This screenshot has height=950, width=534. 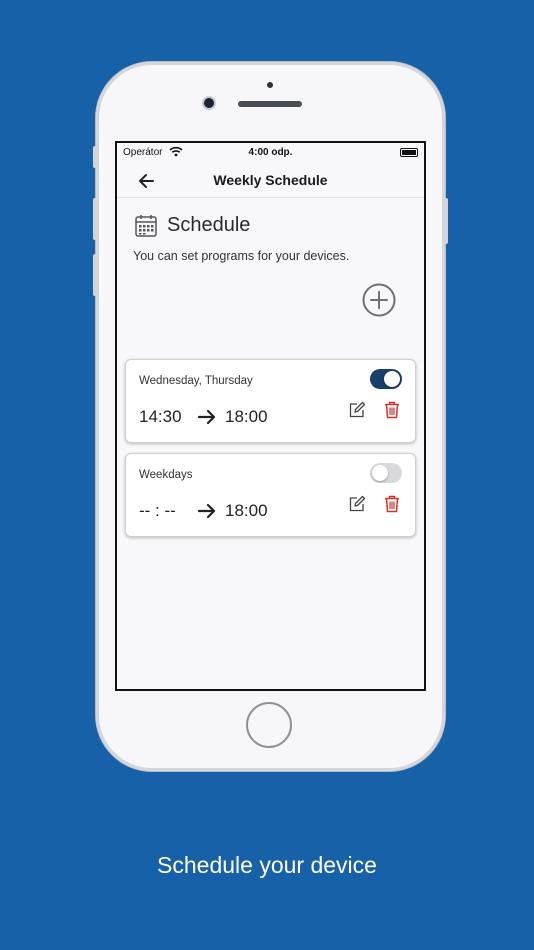 What do you see at coordinates (267, 865) in the screenshot?
I see `promo-caption: Schedule your device` at bounding box center [267, 865].